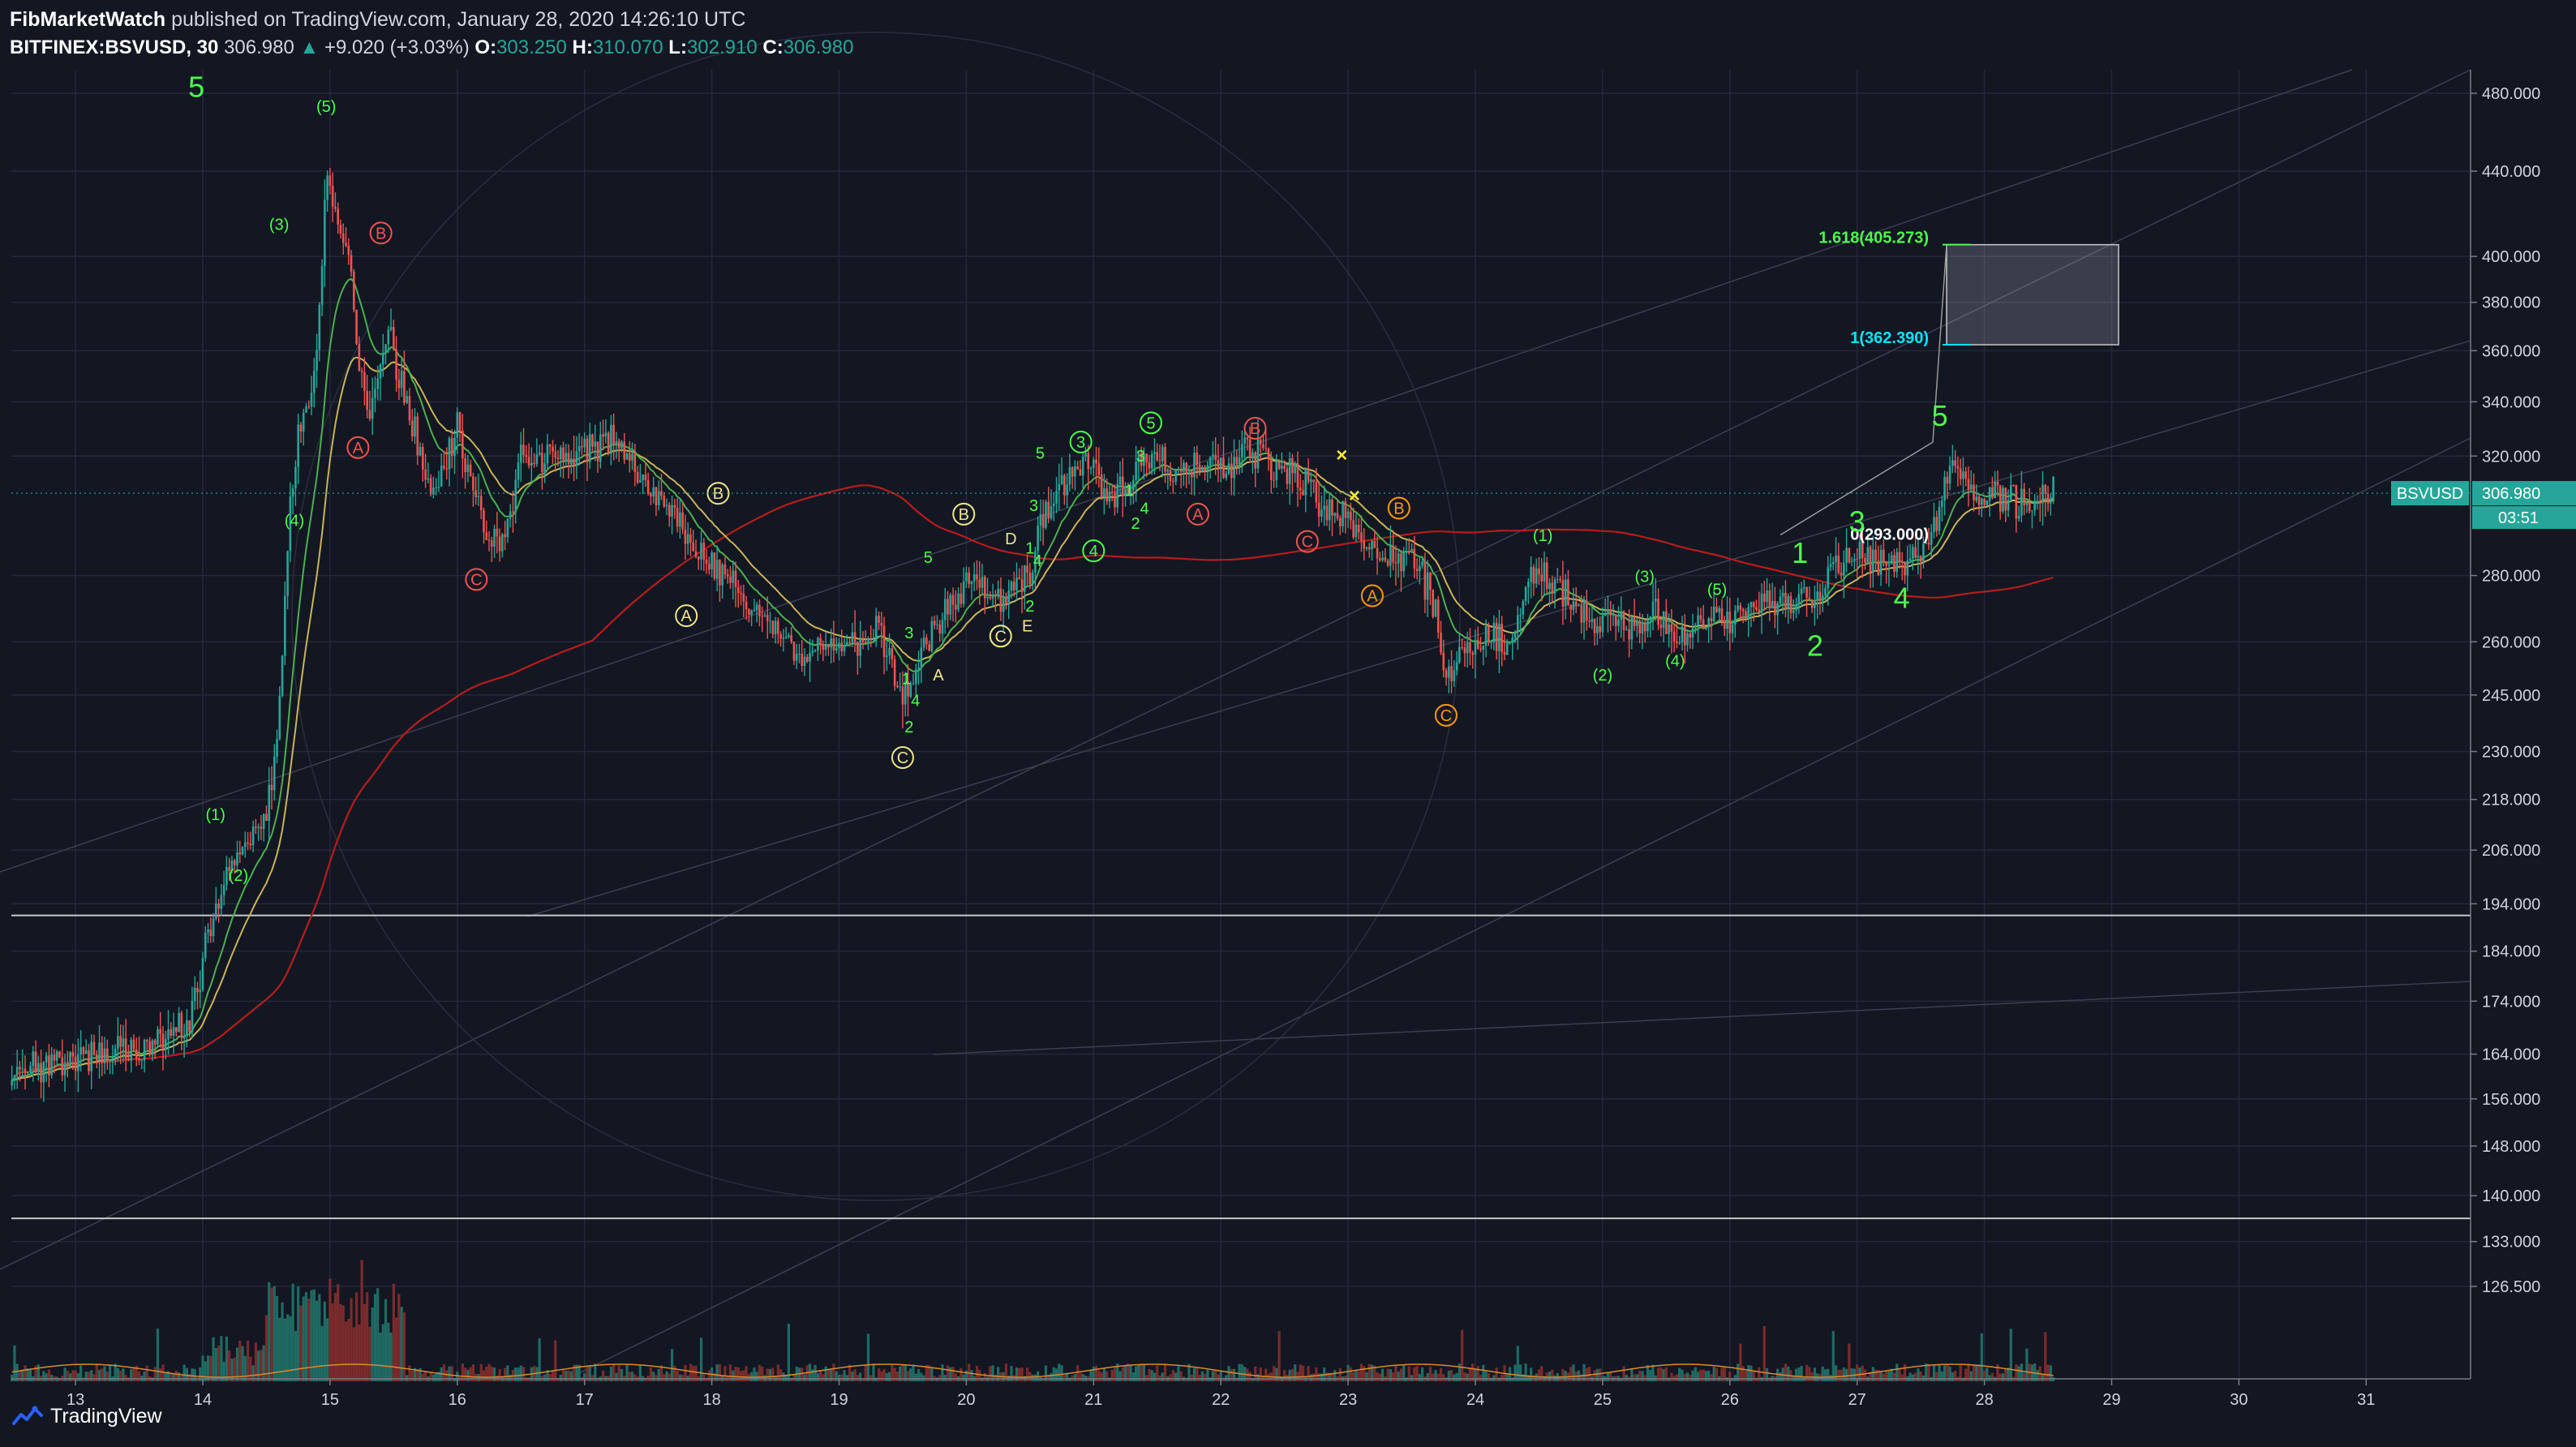 The width and height of the screenshot is (2576, 1447). What do you see at coordinates (2511, 753) in the screenshot?
I see `price-tick-label: 230.000` at bounding box center [2511, 753].